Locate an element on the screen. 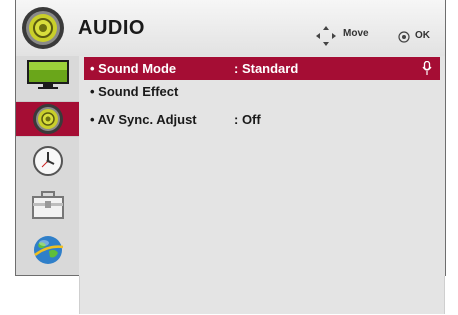 The height and width of the screenshot is (315, 458). sidebar-item-option is located at coordinates (47, 205).